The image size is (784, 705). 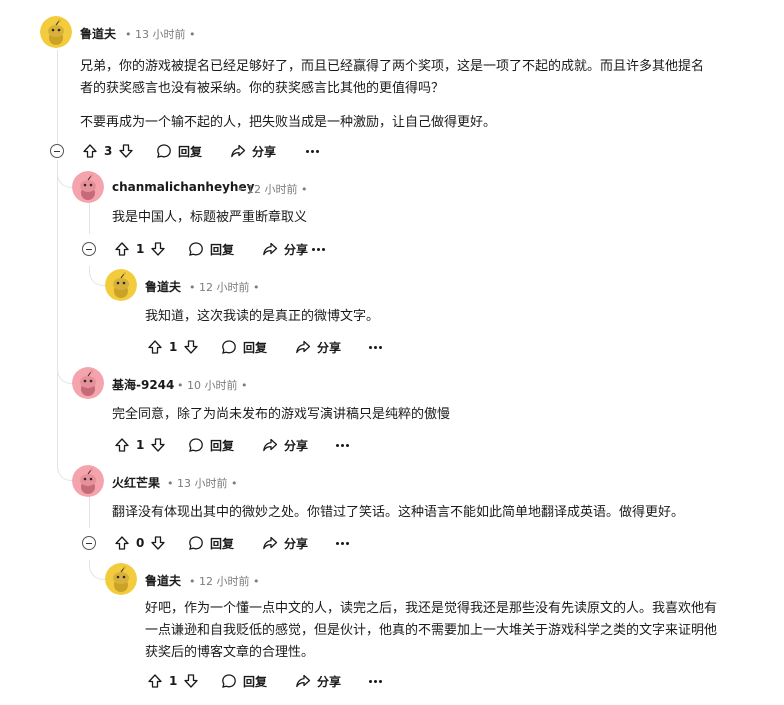 I want to click on comment-paragraph: 完全同意，除了为尚未发布的游戏写演讲稿只是纯粹的傲慢, so click(x=281, y=414).